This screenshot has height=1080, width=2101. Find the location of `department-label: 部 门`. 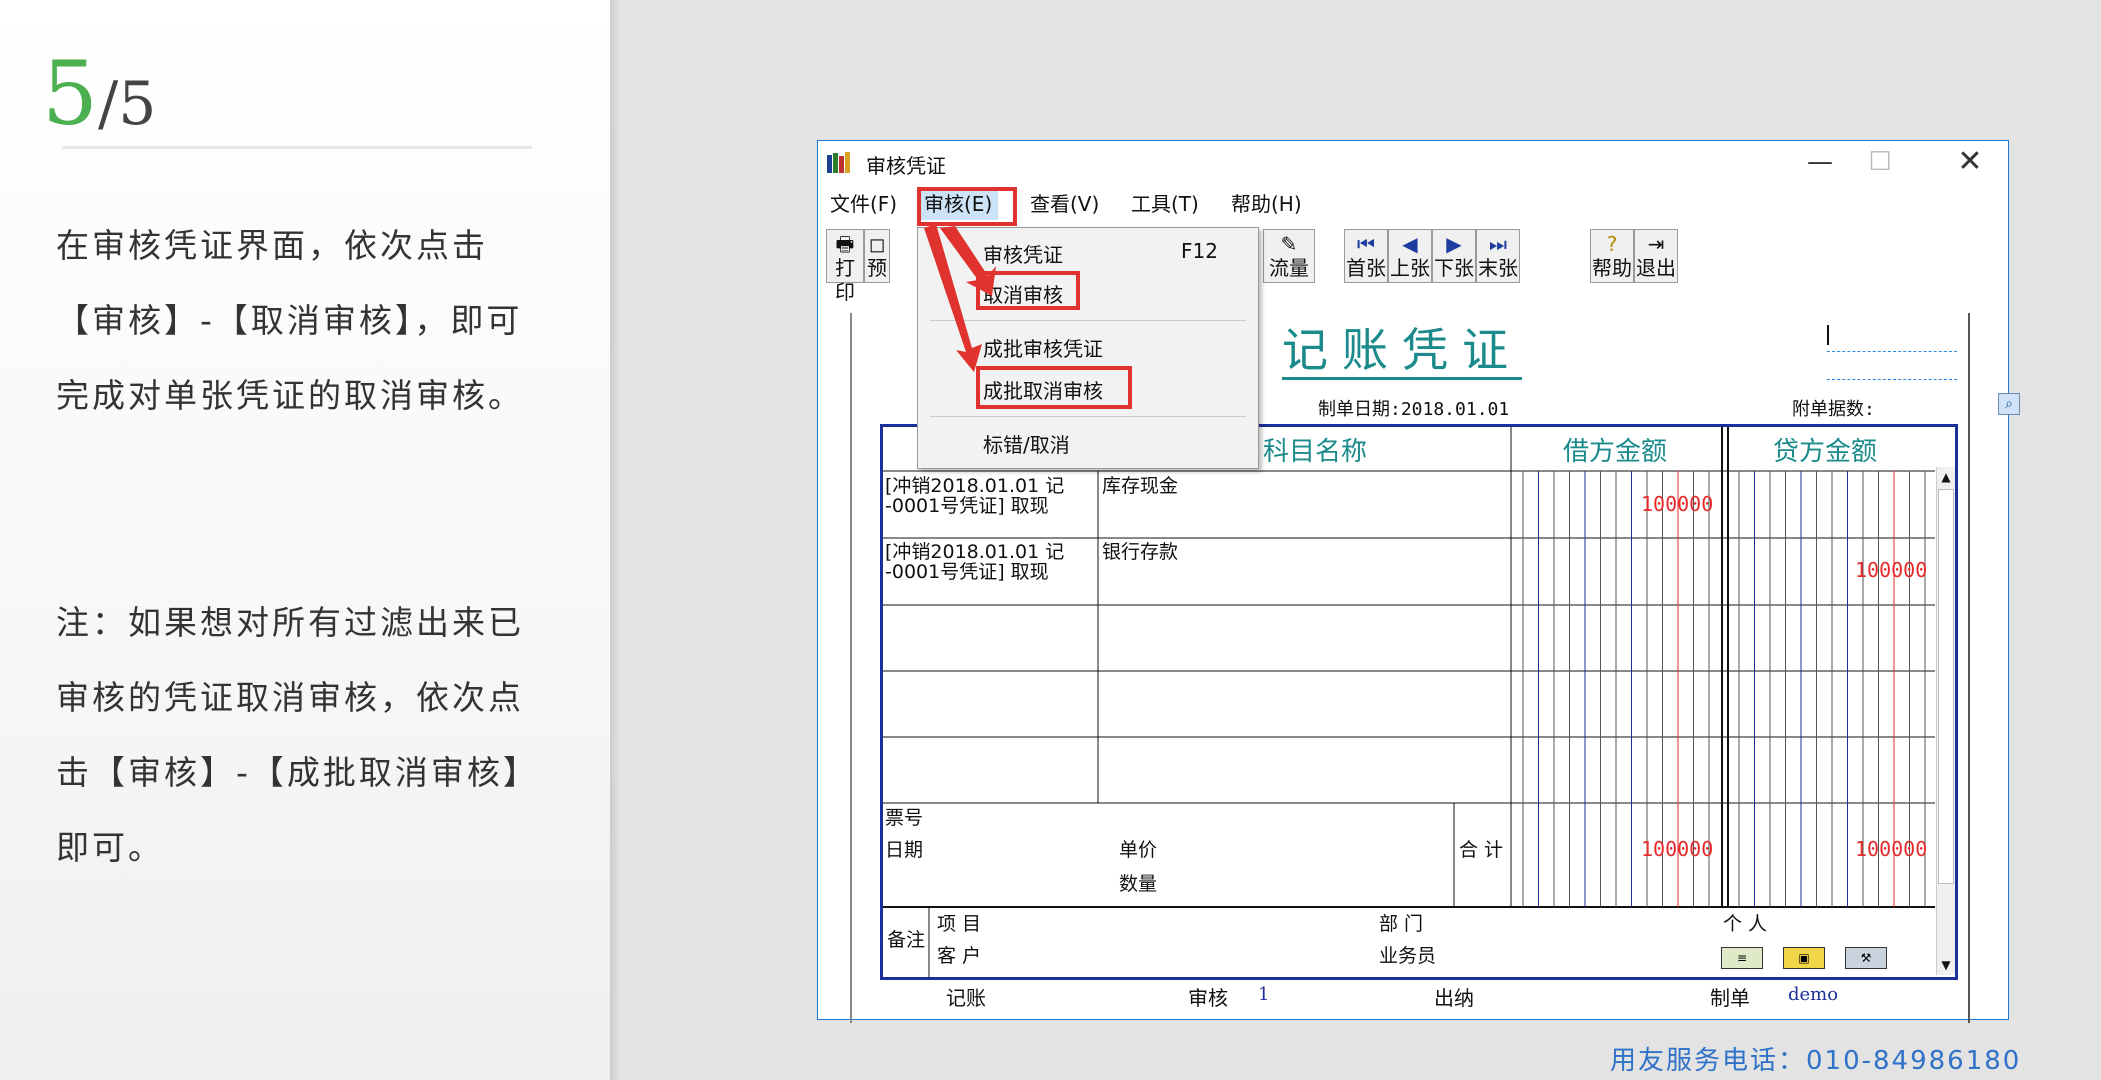

department-label: 部 门 is located at coordinates (1401, 924).